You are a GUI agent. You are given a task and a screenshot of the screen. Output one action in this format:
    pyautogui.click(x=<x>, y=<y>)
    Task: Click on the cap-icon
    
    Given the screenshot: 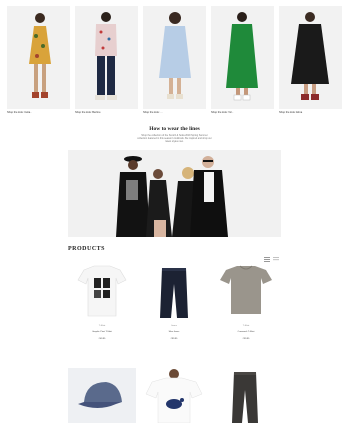 What is the action you would take?
    pyautogui.click(x=100, y=395)
    